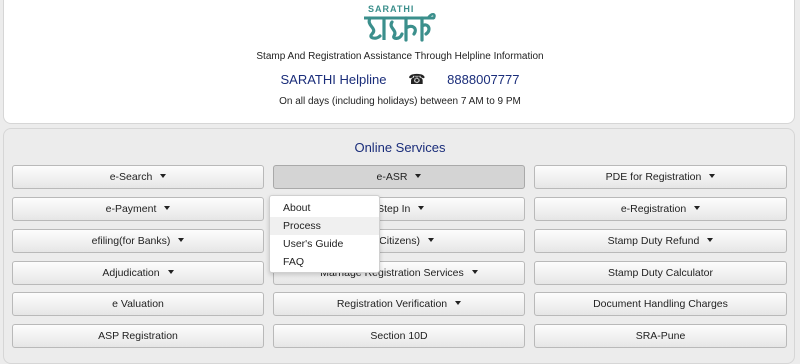 The image size is (800, 364). Describe the element at coordinates (483, 80) in the screenshot. I see `phone-number: 8888007777` at that location.